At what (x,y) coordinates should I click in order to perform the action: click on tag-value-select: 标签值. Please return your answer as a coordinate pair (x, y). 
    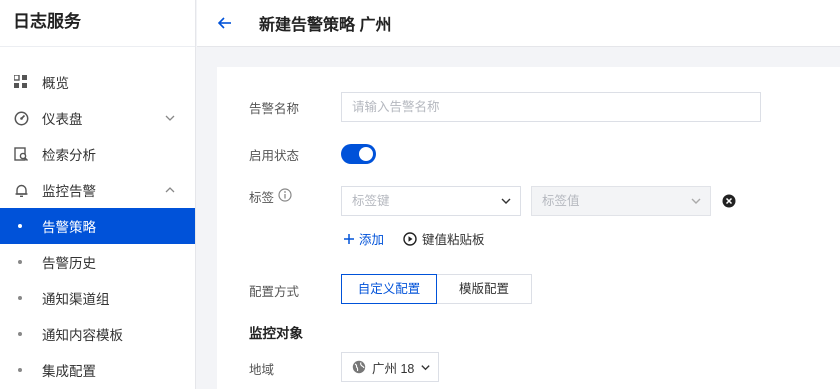
    Looking at the image, I should click on (621, 201).